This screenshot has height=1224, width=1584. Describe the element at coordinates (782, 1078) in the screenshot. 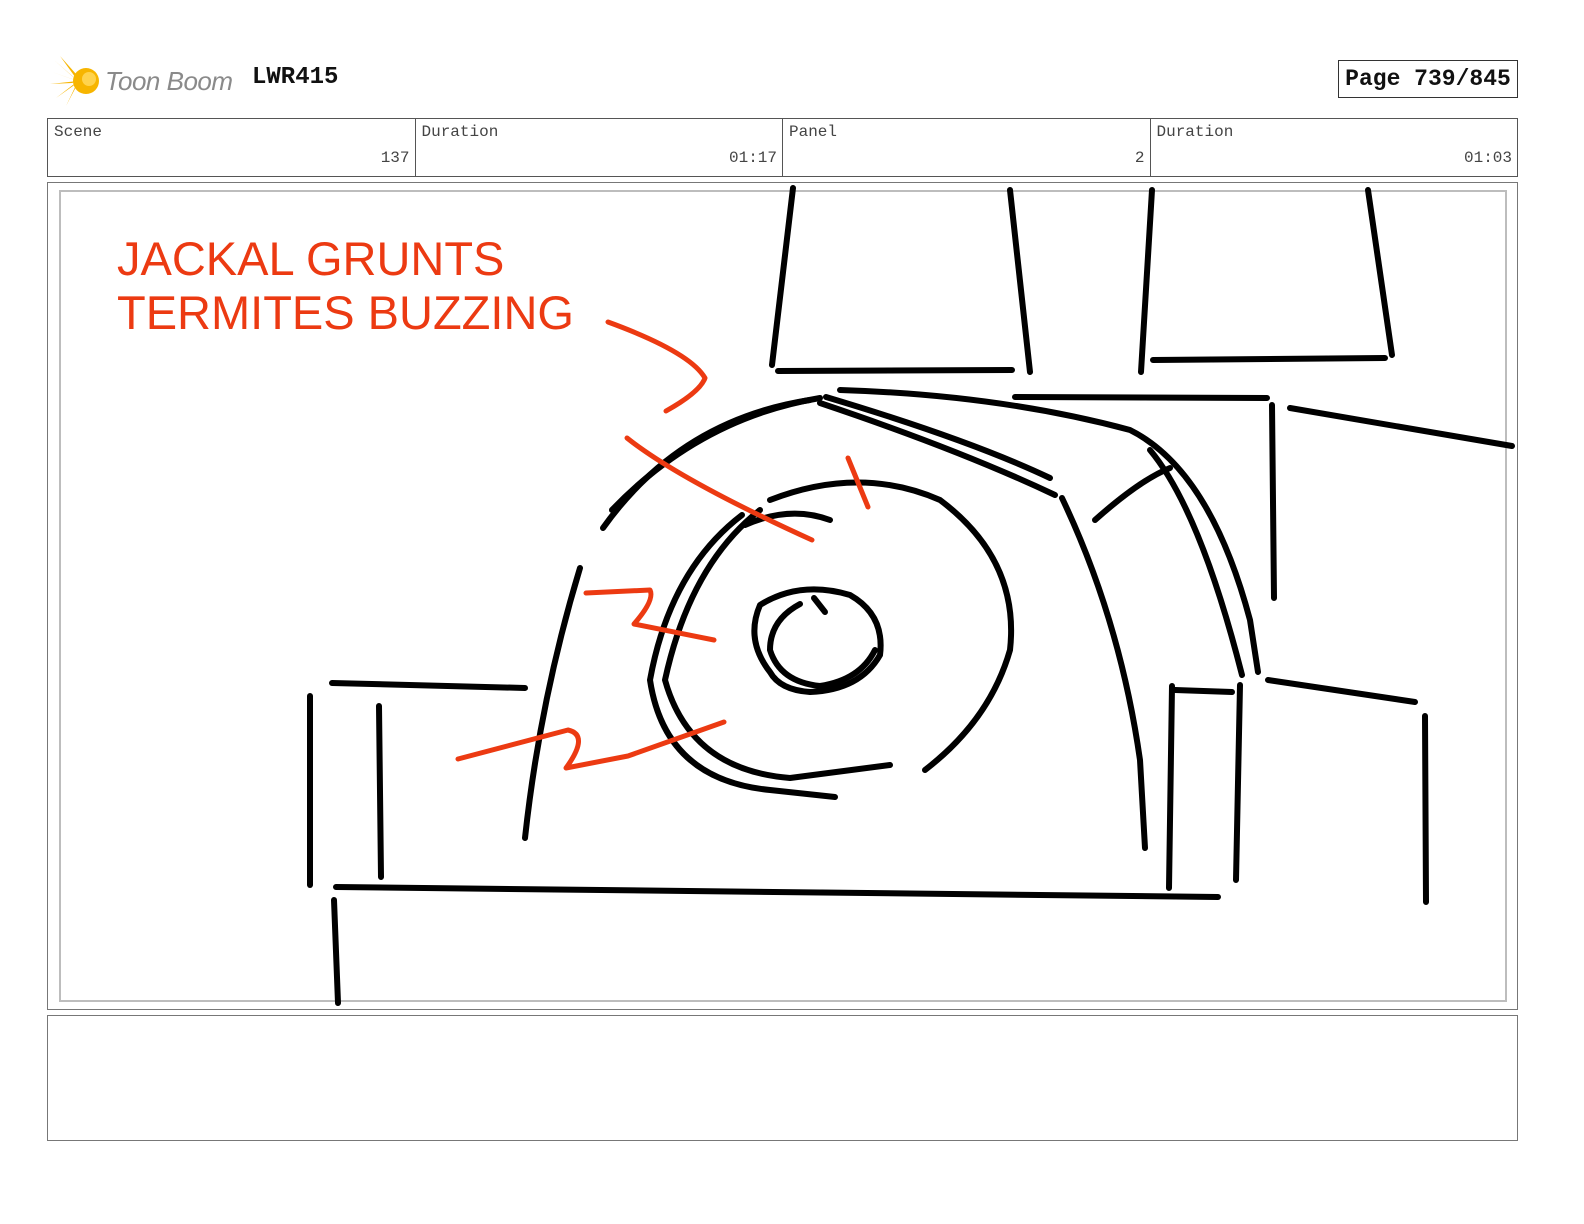

I see `notes-box` at that location.